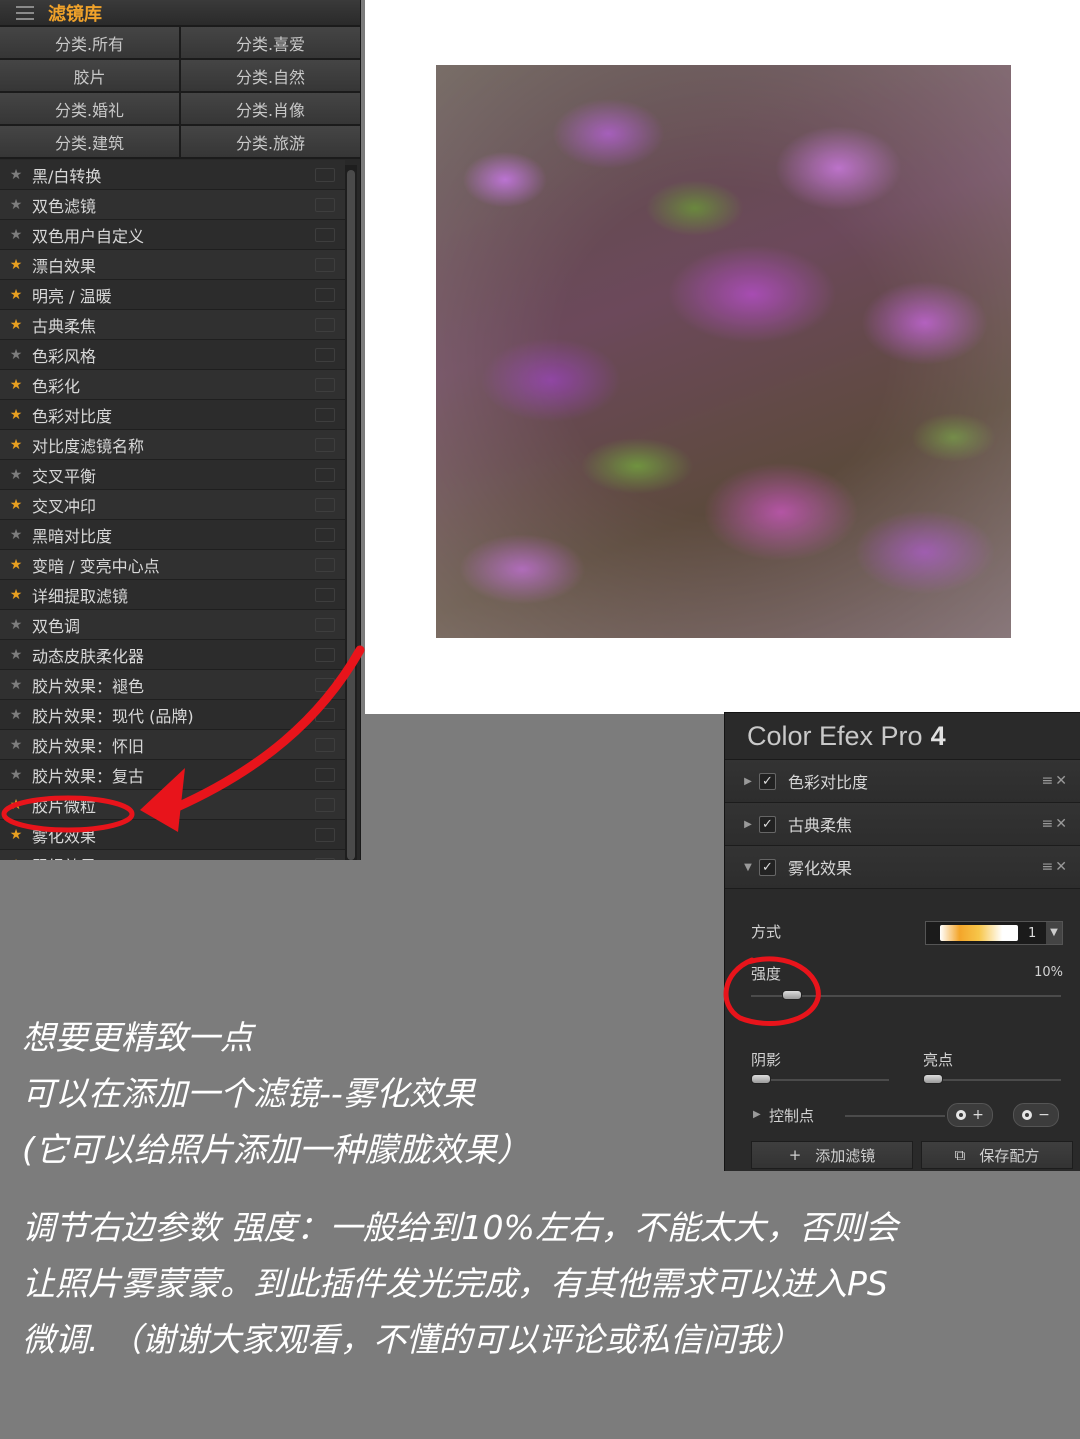 This screenshot has width=1080, height=1439. I want to click on add-filter-button: + 添加滤镜, so click(832, 1155).